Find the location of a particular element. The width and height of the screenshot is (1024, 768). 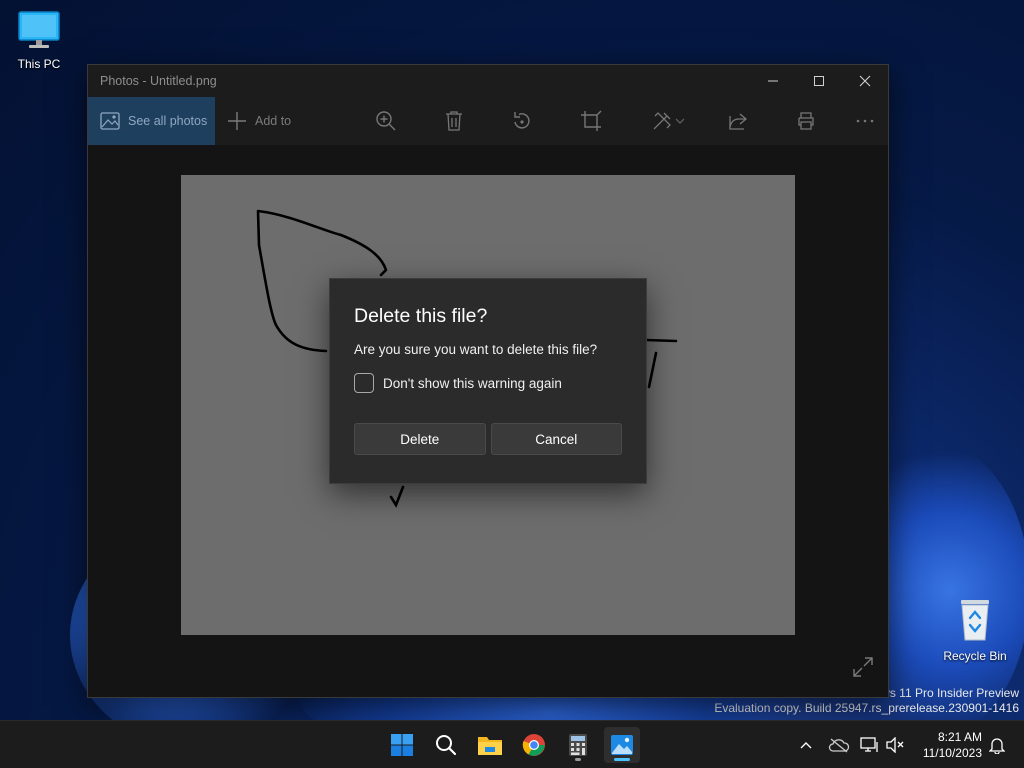

share-button is located at coordinates (738, 121).